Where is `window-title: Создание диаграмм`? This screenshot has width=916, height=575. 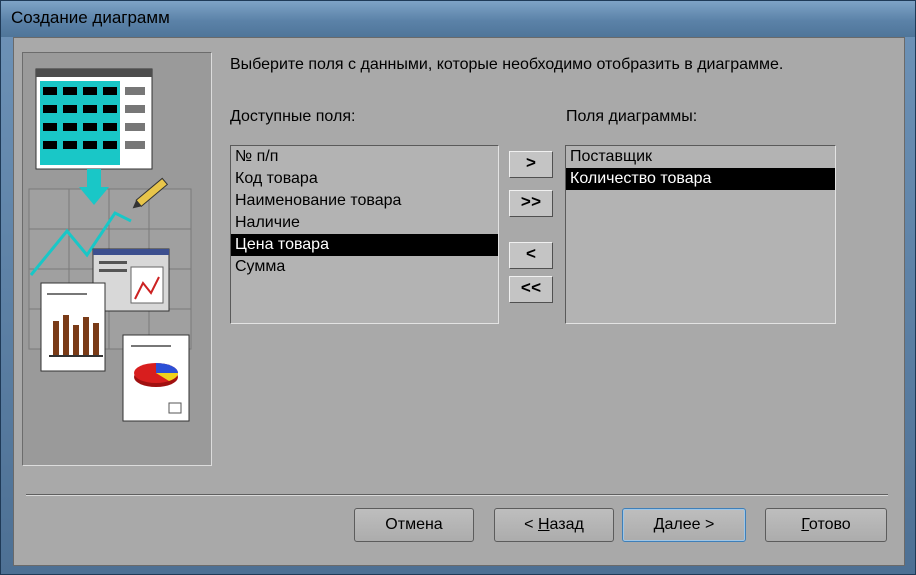 window-title: Создание диаграмм is located at coordinates (90, 17).